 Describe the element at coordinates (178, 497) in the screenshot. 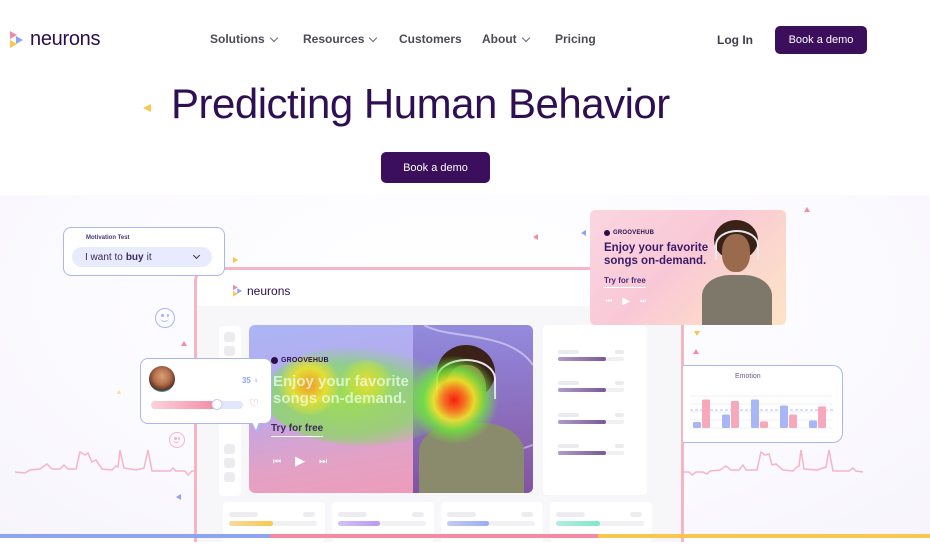

I see `decor-triangle-blue` at that location.